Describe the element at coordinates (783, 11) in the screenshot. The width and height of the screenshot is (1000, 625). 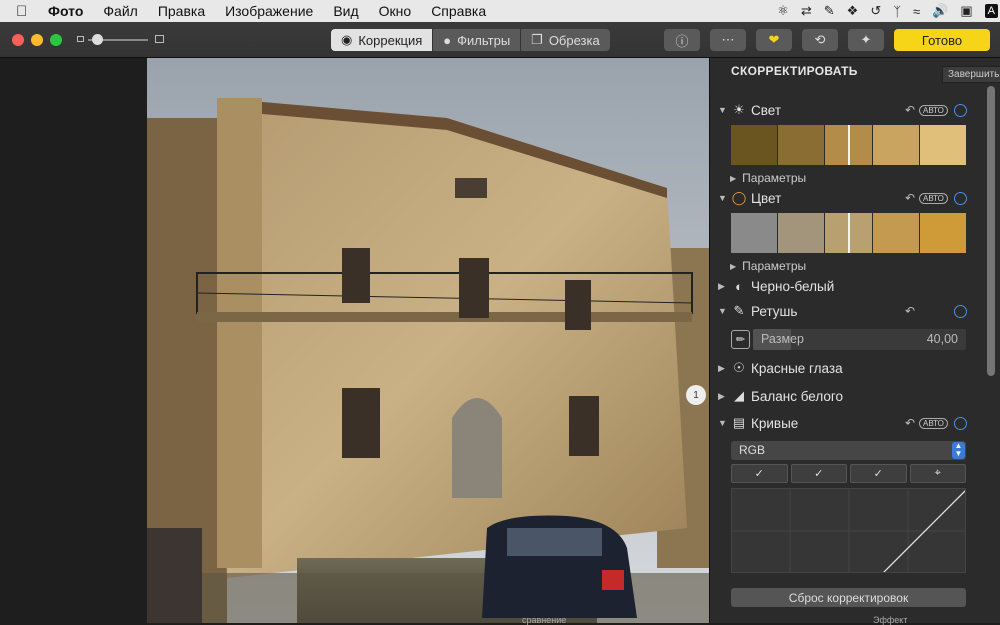
I see `creative-cloud-icon: ⚛` at that location.